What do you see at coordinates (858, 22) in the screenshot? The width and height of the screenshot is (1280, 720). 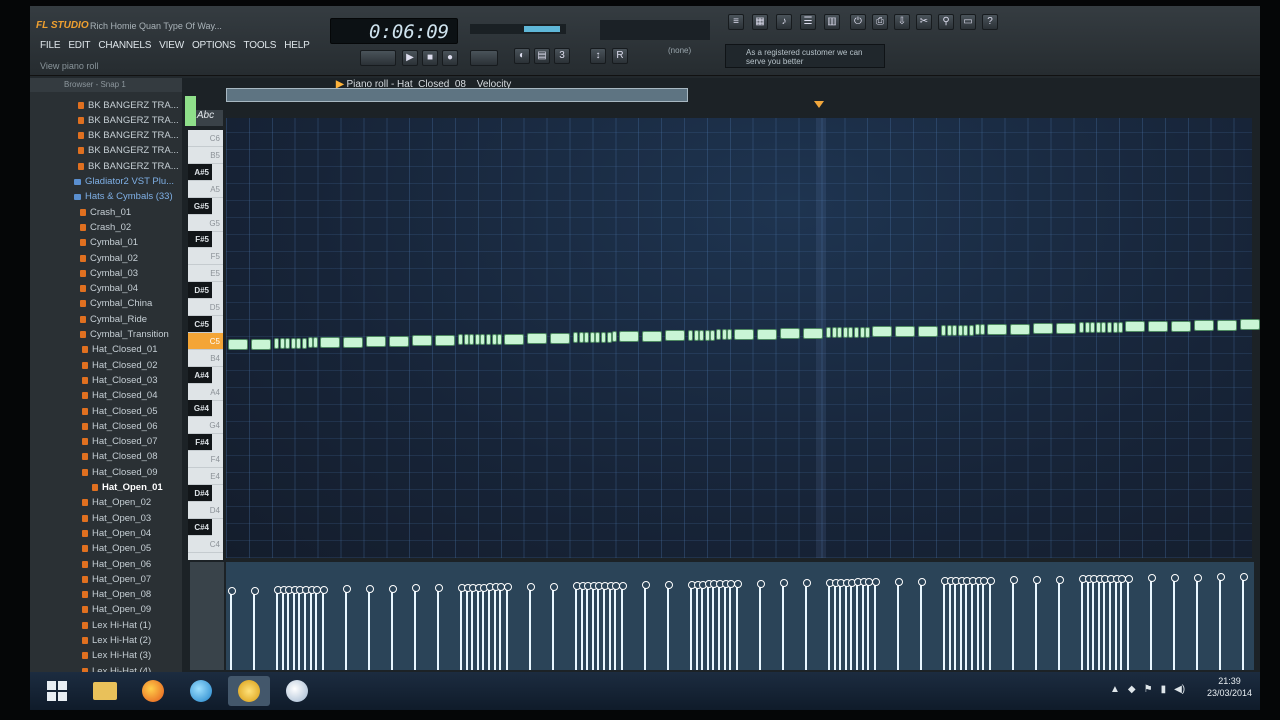 I see `power-icon: ⏻` at bounding box center [858, 22].